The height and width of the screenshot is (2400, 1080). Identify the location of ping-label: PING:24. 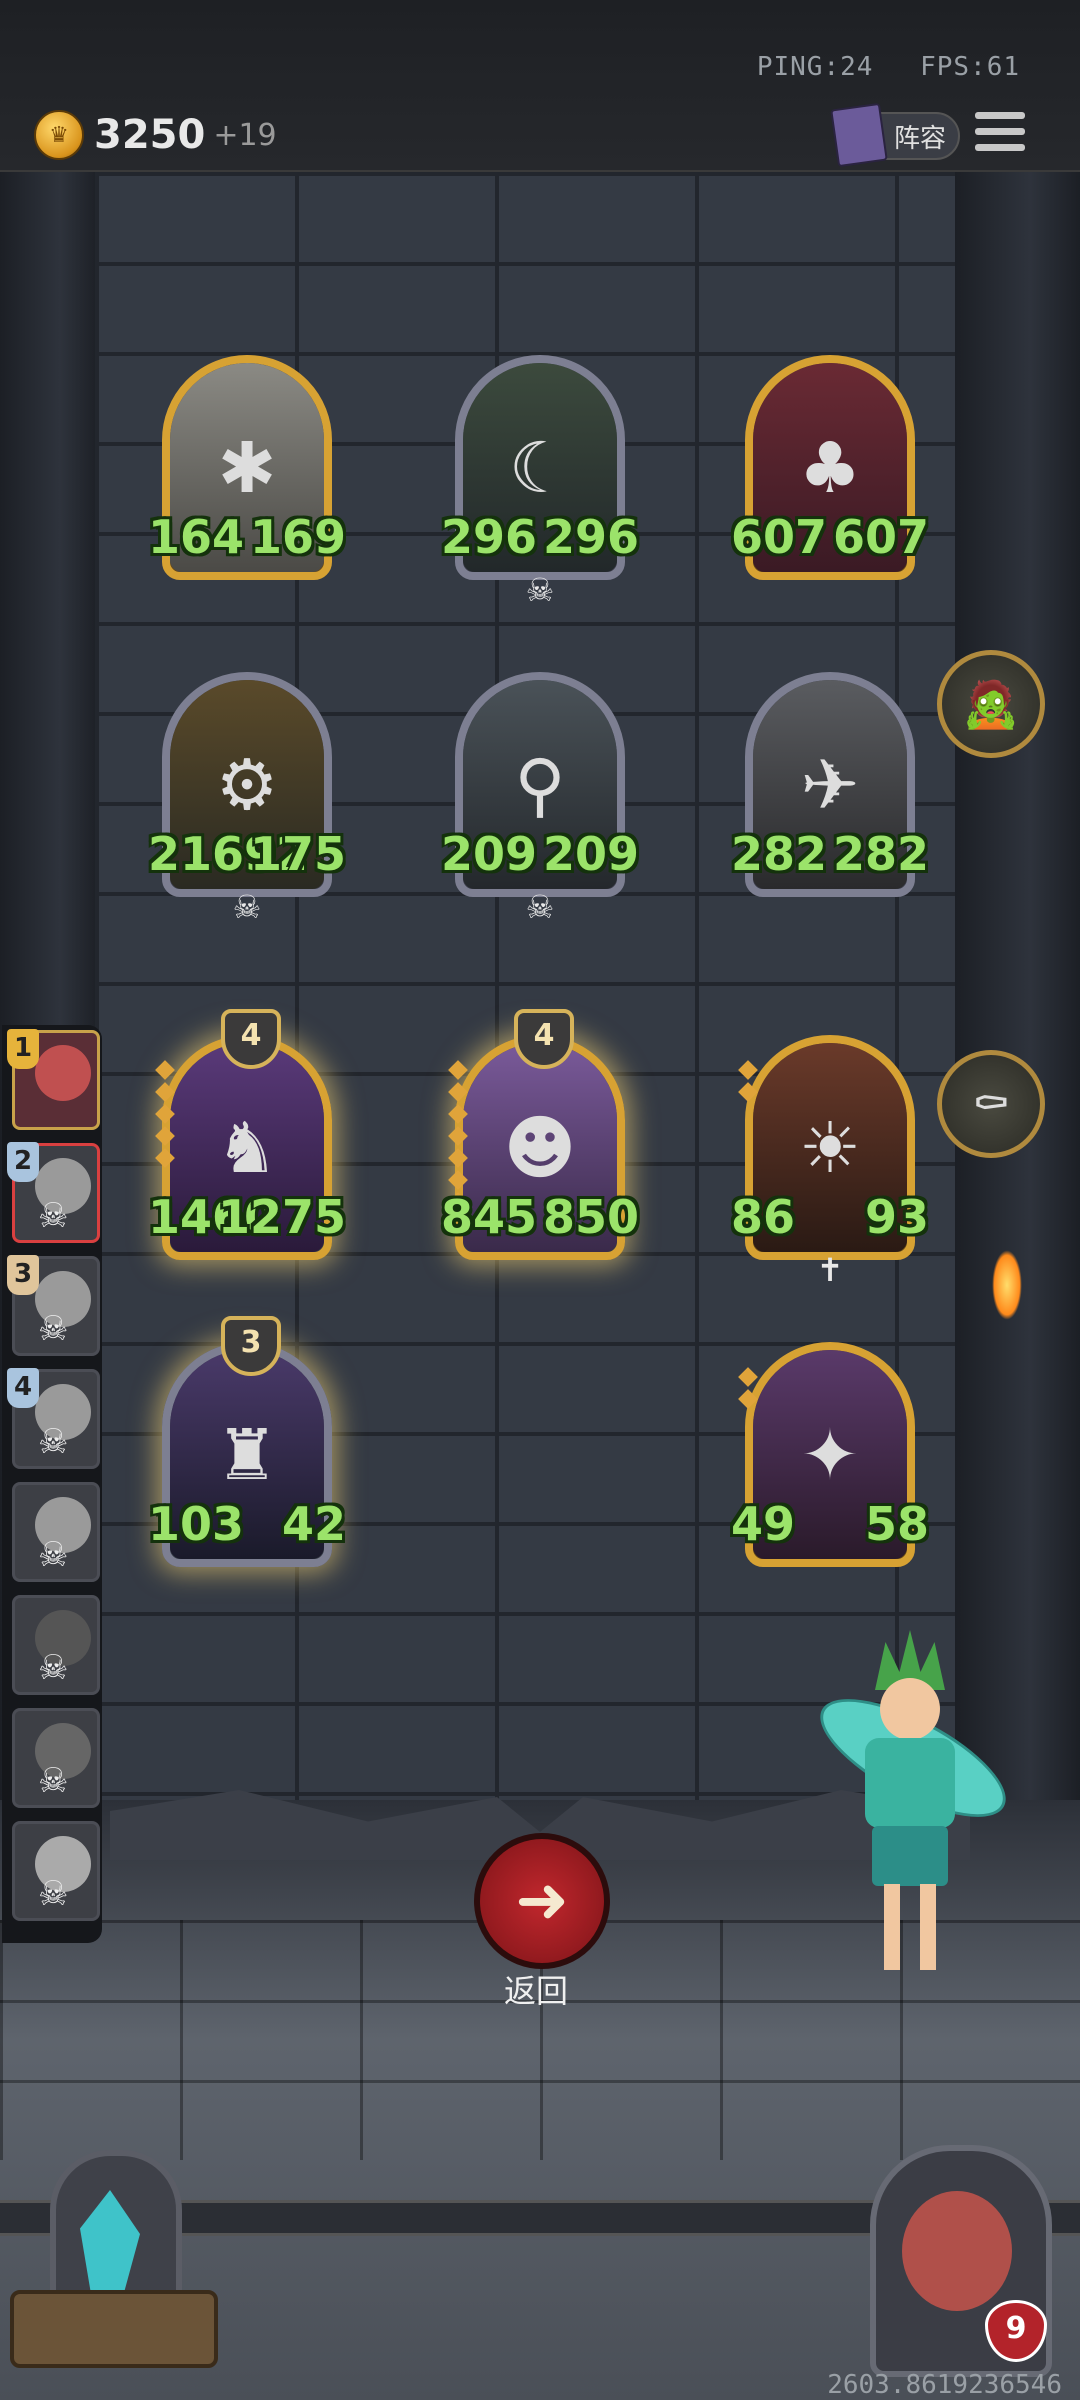
(815, 67).